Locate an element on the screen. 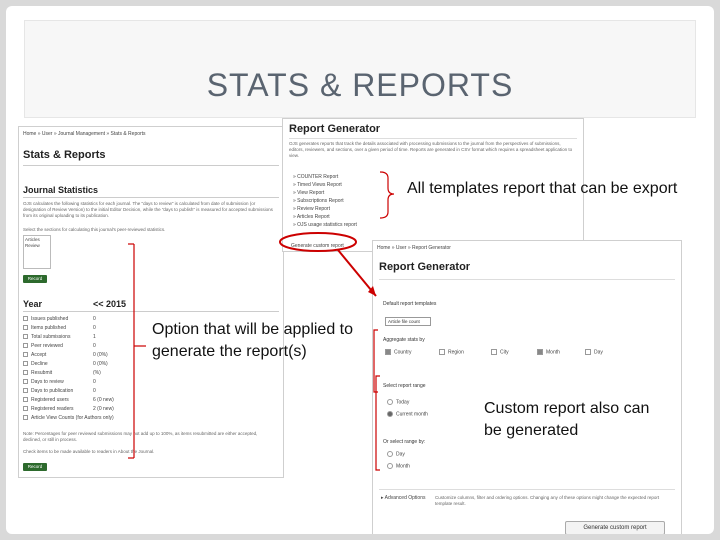 The height and width of the screenshot is (540, 720). aggregate-option: Region is located at coordinates (451, 352).